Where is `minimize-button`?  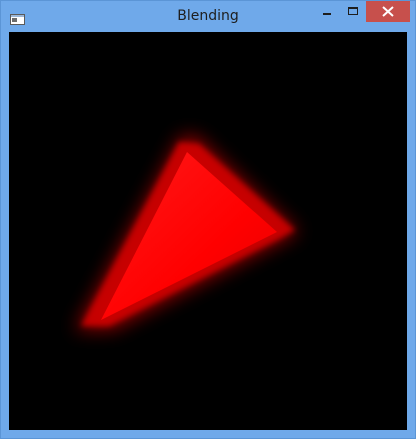 minimize-button is located at coordinates (327, 11).